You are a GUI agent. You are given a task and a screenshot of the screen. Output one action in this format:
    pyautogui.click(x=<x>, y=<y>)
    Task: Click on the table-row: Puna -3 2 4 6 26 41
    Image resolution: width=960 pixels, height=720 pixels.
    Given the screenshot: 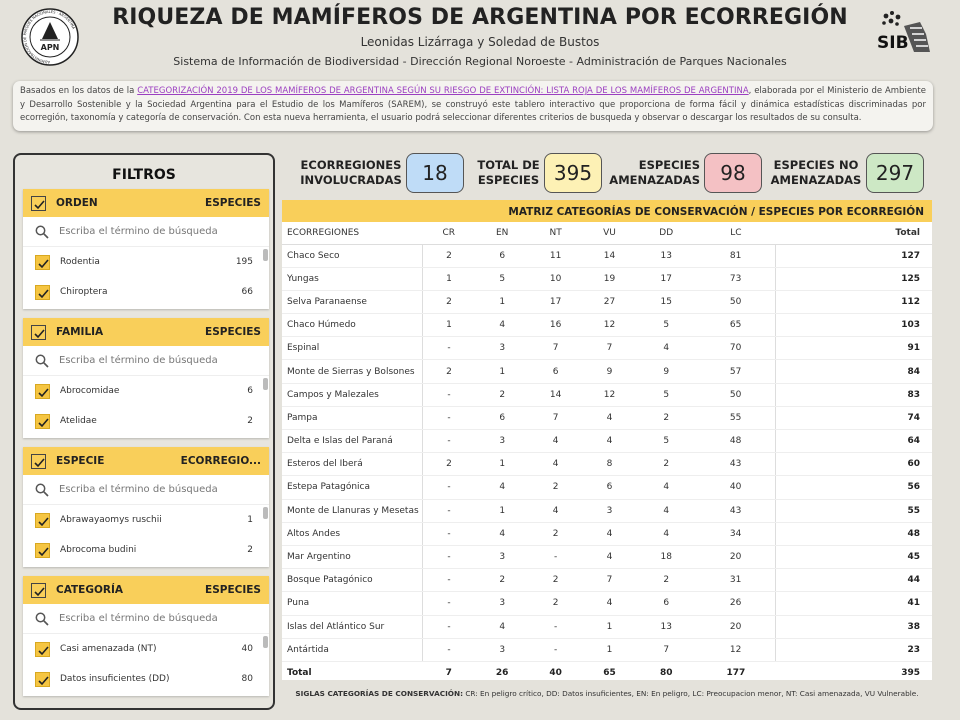 What is the action you would take?
    pyautogui.click(x=607, y=603)
    